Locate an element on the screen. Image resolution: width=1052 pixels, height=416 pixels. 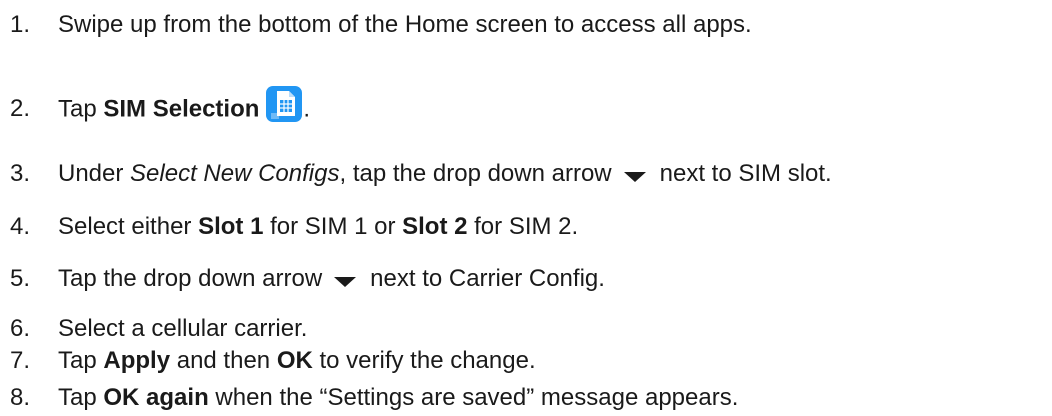
sim-selection-app-icon is located at coordinates (284, 104).